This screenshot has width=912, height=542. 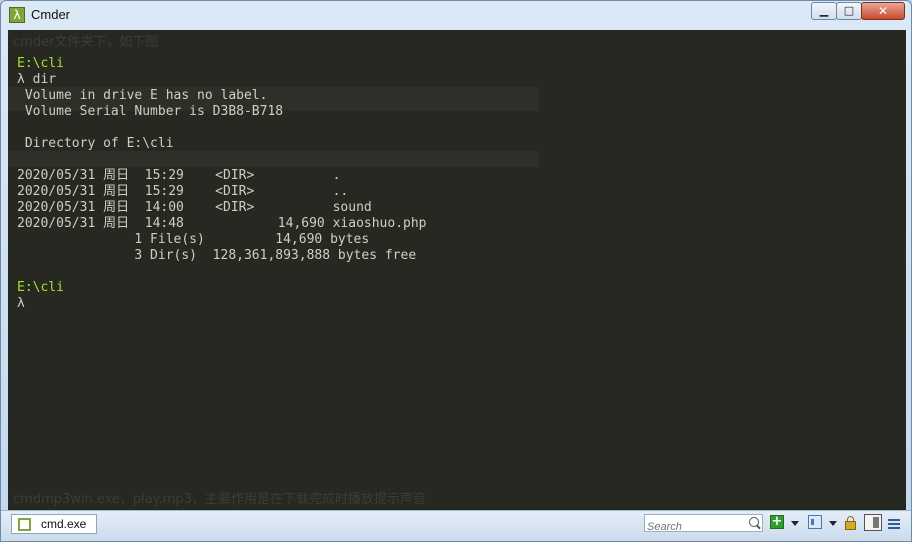 I want to click on new-console-button: +, so click(x=777, y=522).